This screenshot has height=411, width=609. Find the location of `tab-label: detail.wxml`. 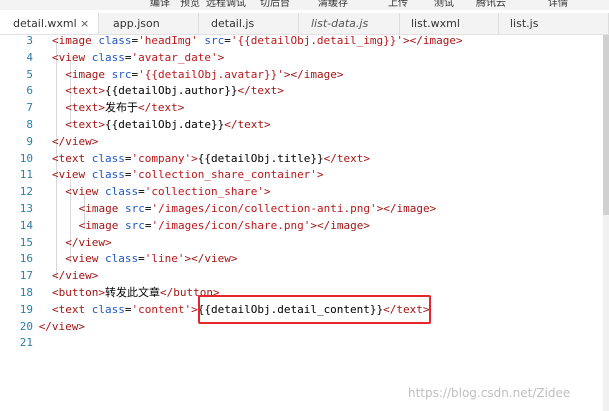

tab-label: detail.wxml is located at coordinates (45, 23).